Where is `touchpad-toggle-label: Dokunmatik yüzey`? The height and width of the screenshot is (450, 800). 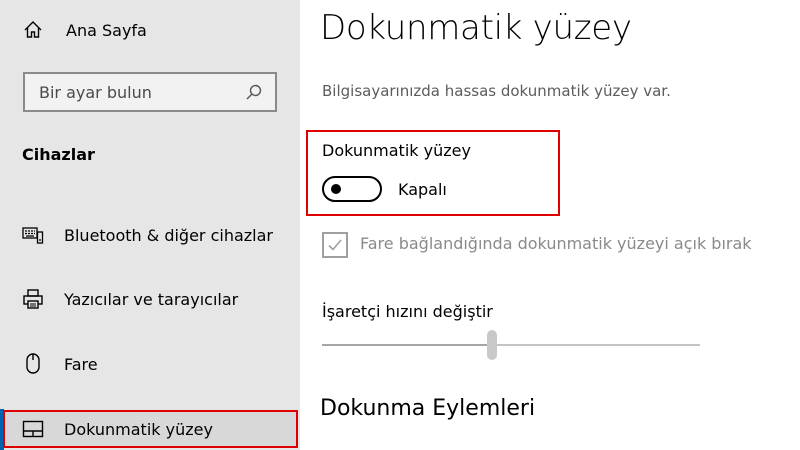
touchpad-toggle-label: Dokunmatik yüzey is located at coordinates (396, 150).